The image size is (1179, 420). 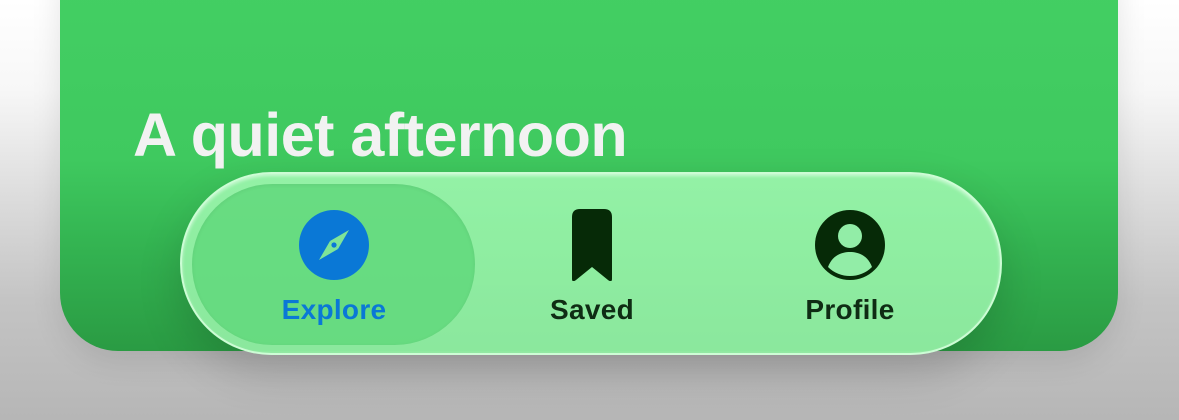 I want to click on tab-label-saved: Saved, so click(x=592, y=309).